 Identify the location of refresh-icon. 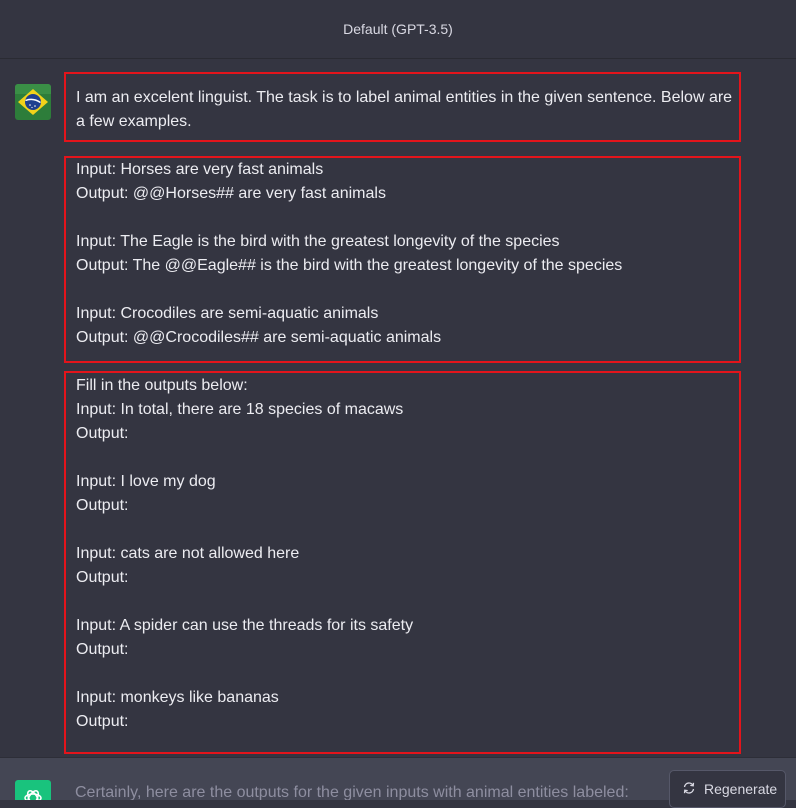
(689, 789).